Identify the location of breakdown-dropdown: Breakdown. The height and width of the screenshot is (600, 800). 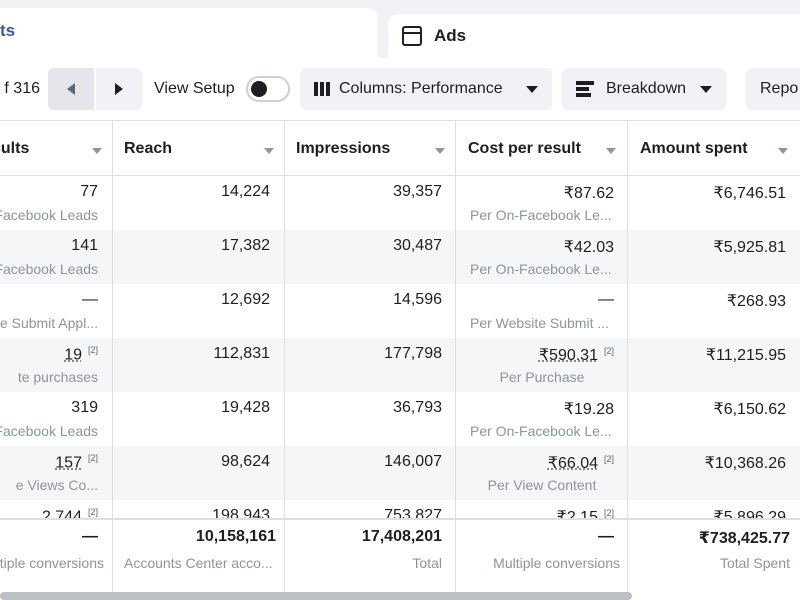
(644, 89).